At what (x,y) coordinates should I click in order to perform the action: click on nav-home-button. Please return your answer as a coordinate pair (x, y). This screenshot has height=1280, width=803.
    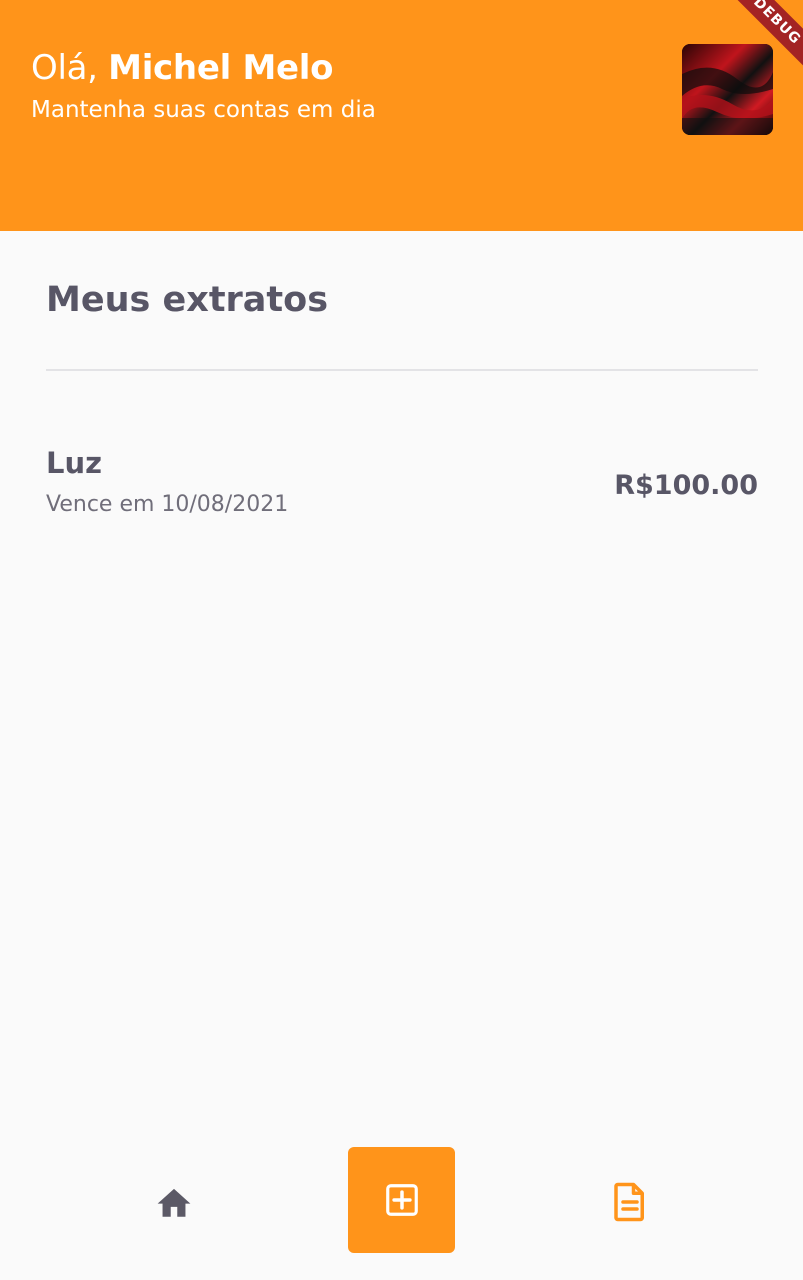
    Looking at the image, I should click on (174, 1202).